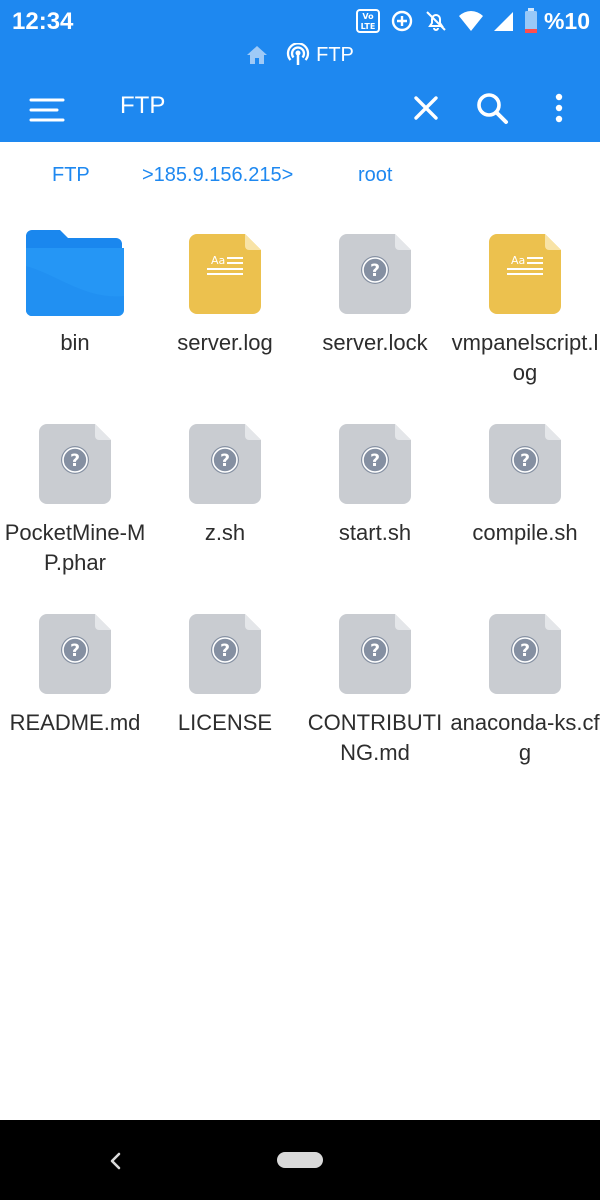 The width and height of the screenshot is (600, 1200). I want to click on navigation-bar, so click(300, 1160).